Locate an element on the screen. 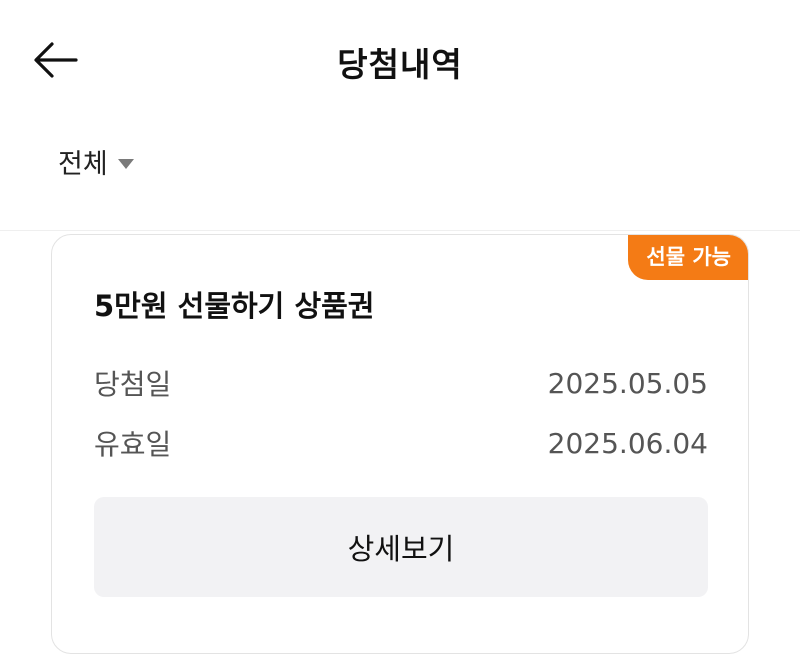 This screenshot has width=800, height=654. filter-label: 전체 is located at coordinates (83, 164).